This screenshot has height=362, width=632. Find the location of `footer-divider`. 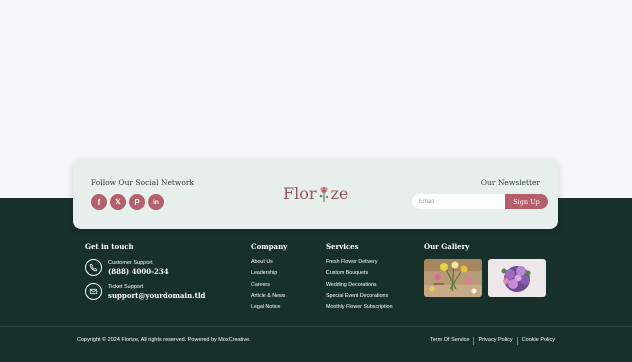

footer-divider is located at coordinates (316, 326).